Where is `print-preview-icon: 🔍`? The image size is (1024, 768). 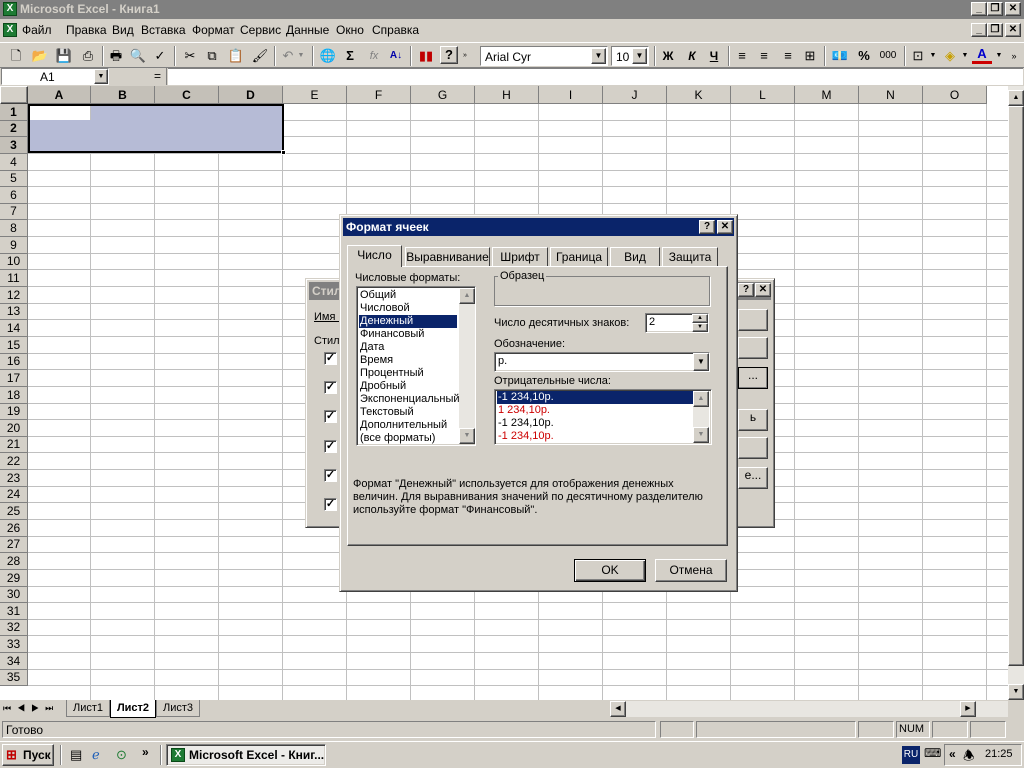
print-preview-icon: 🔍 is located at coordinates (138, 56).